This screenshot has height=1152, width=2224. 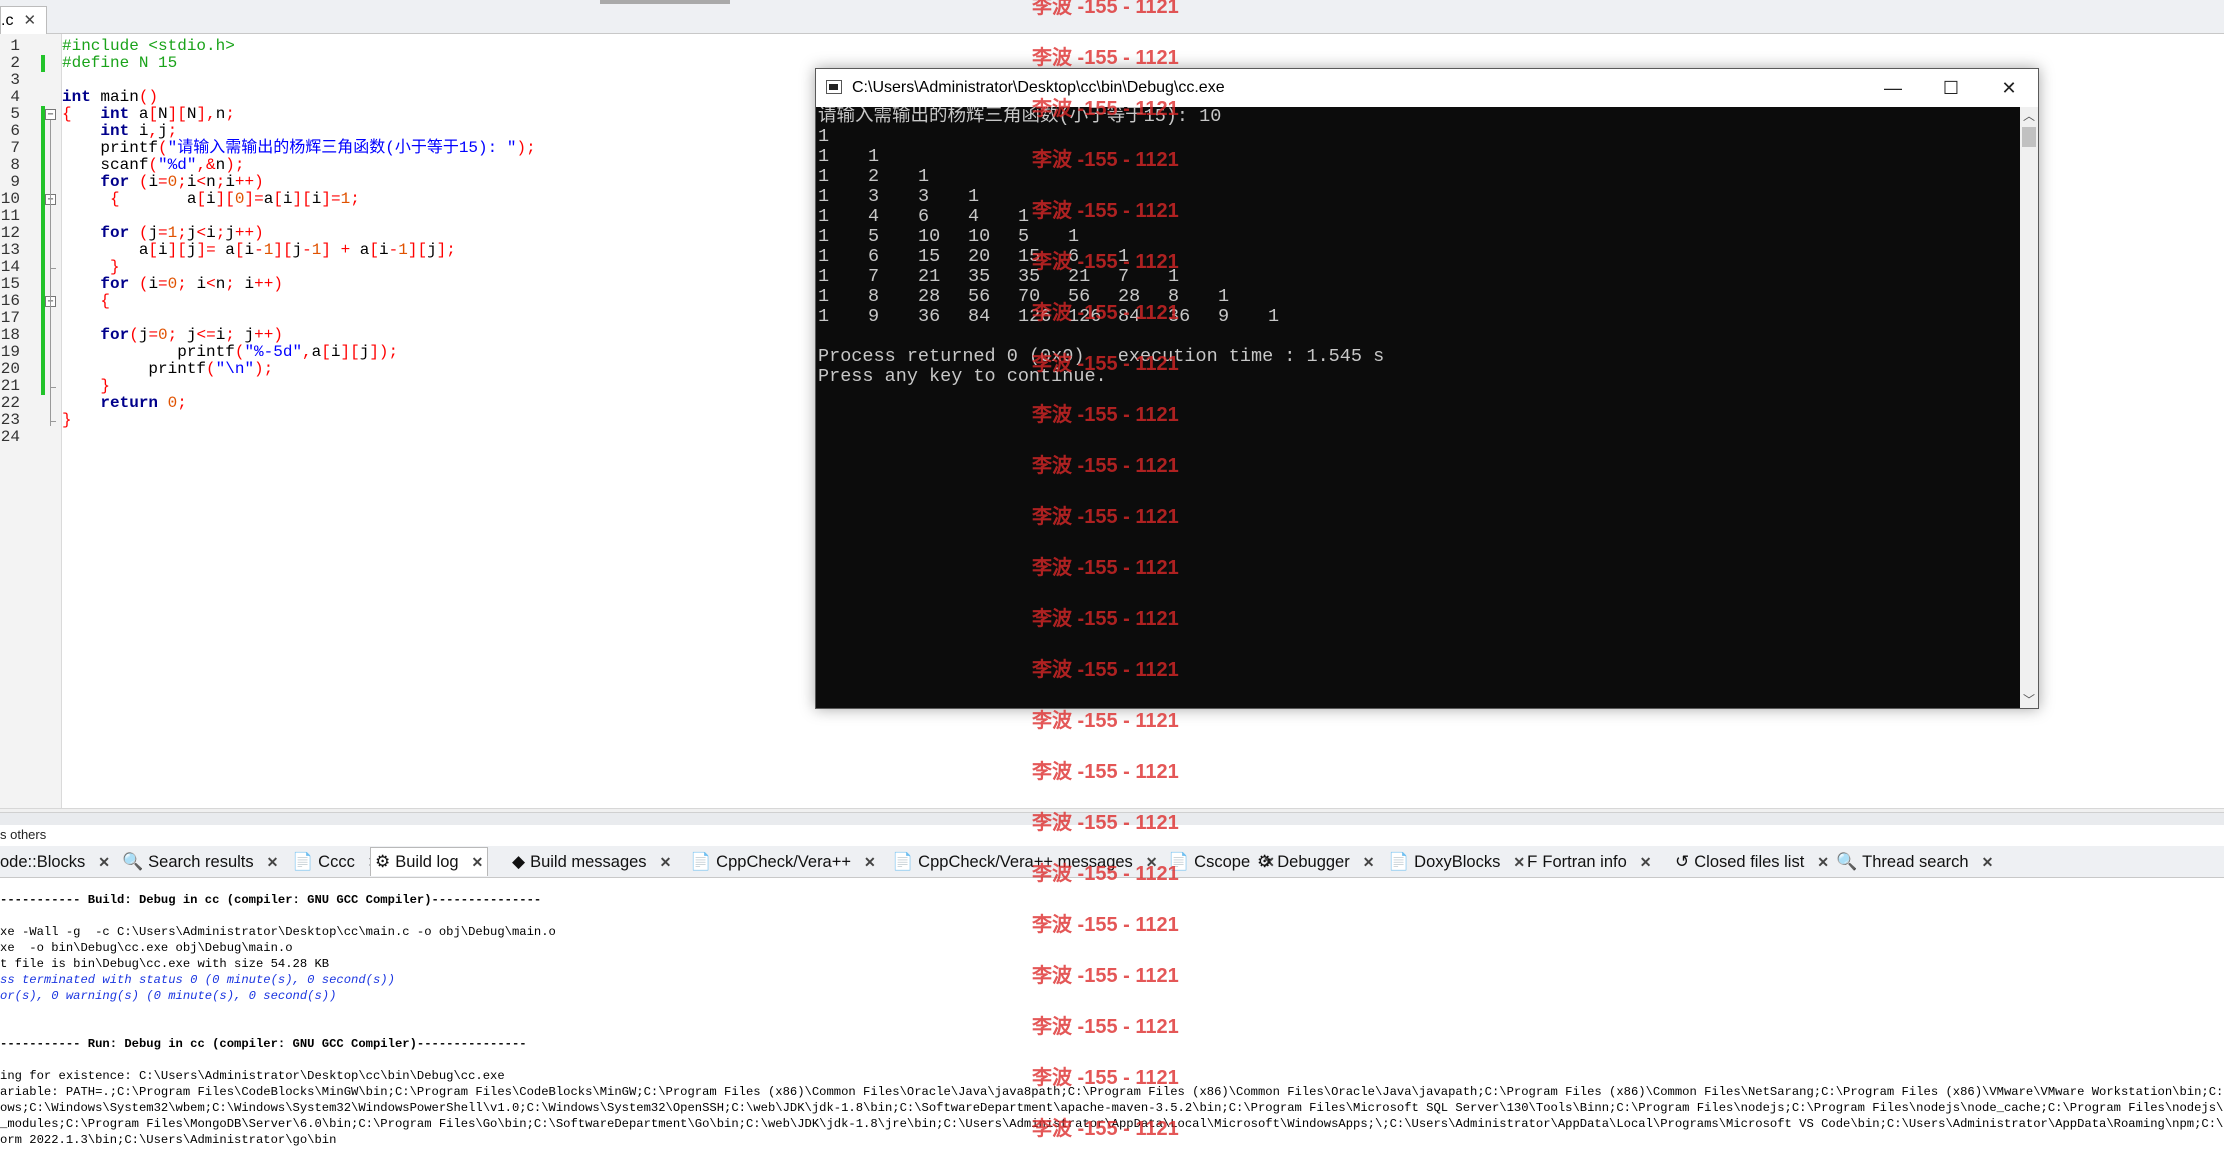 What do you see at coordinates (230, 352) in the screenshot?
I see `code-line: printf("%-5d",a[i][j]);` at bounding box center [230, 352].